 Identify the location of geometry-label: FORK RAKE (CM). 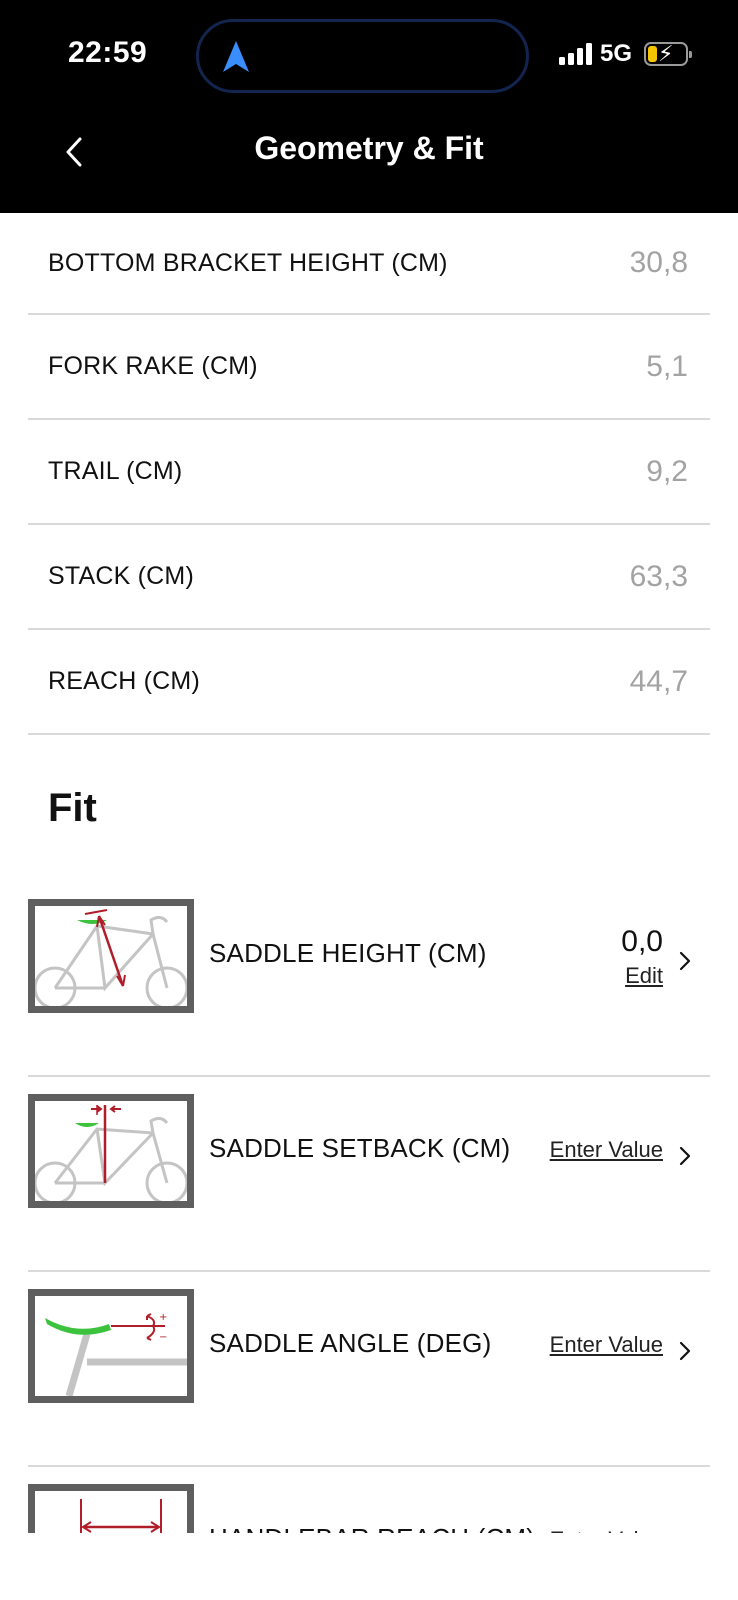
(153, 366).